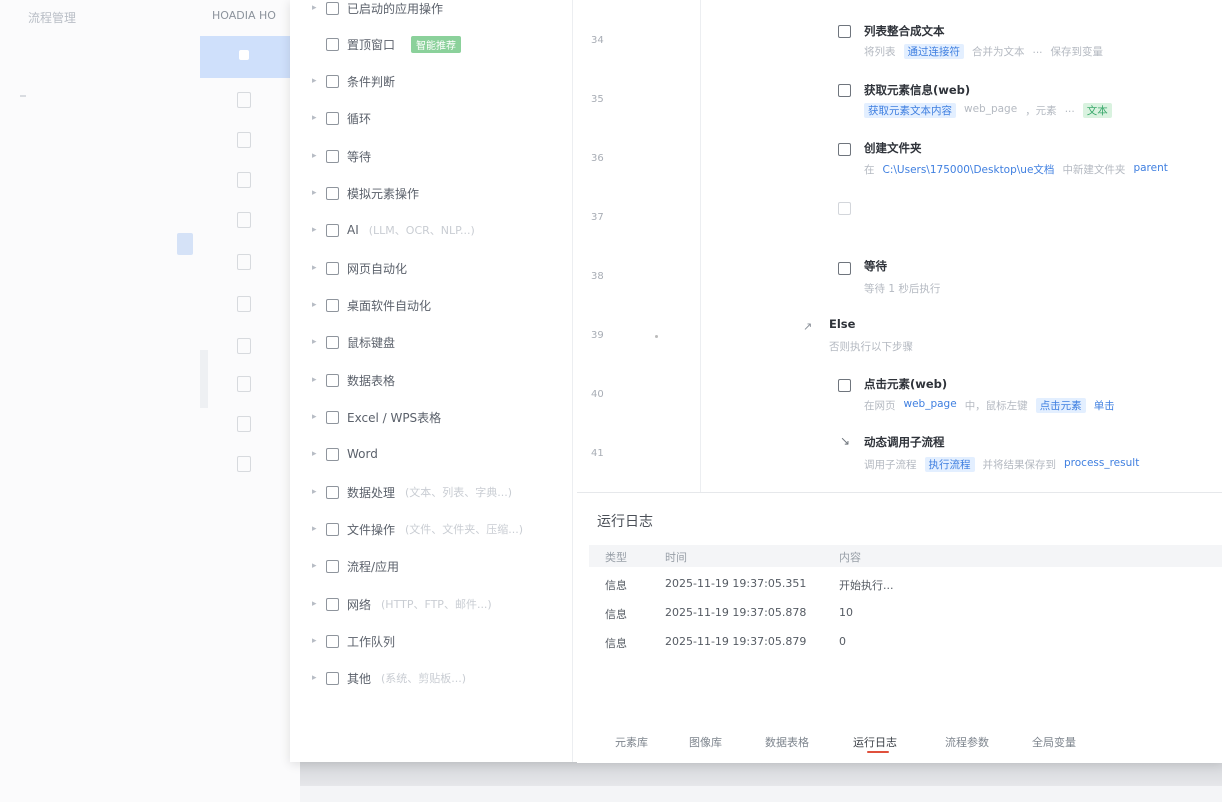 The image size is (1222, 802). What do you see at coordinates (844, 385) in the screenshot?
I see `click-icon` at bounding box center [844, 385].